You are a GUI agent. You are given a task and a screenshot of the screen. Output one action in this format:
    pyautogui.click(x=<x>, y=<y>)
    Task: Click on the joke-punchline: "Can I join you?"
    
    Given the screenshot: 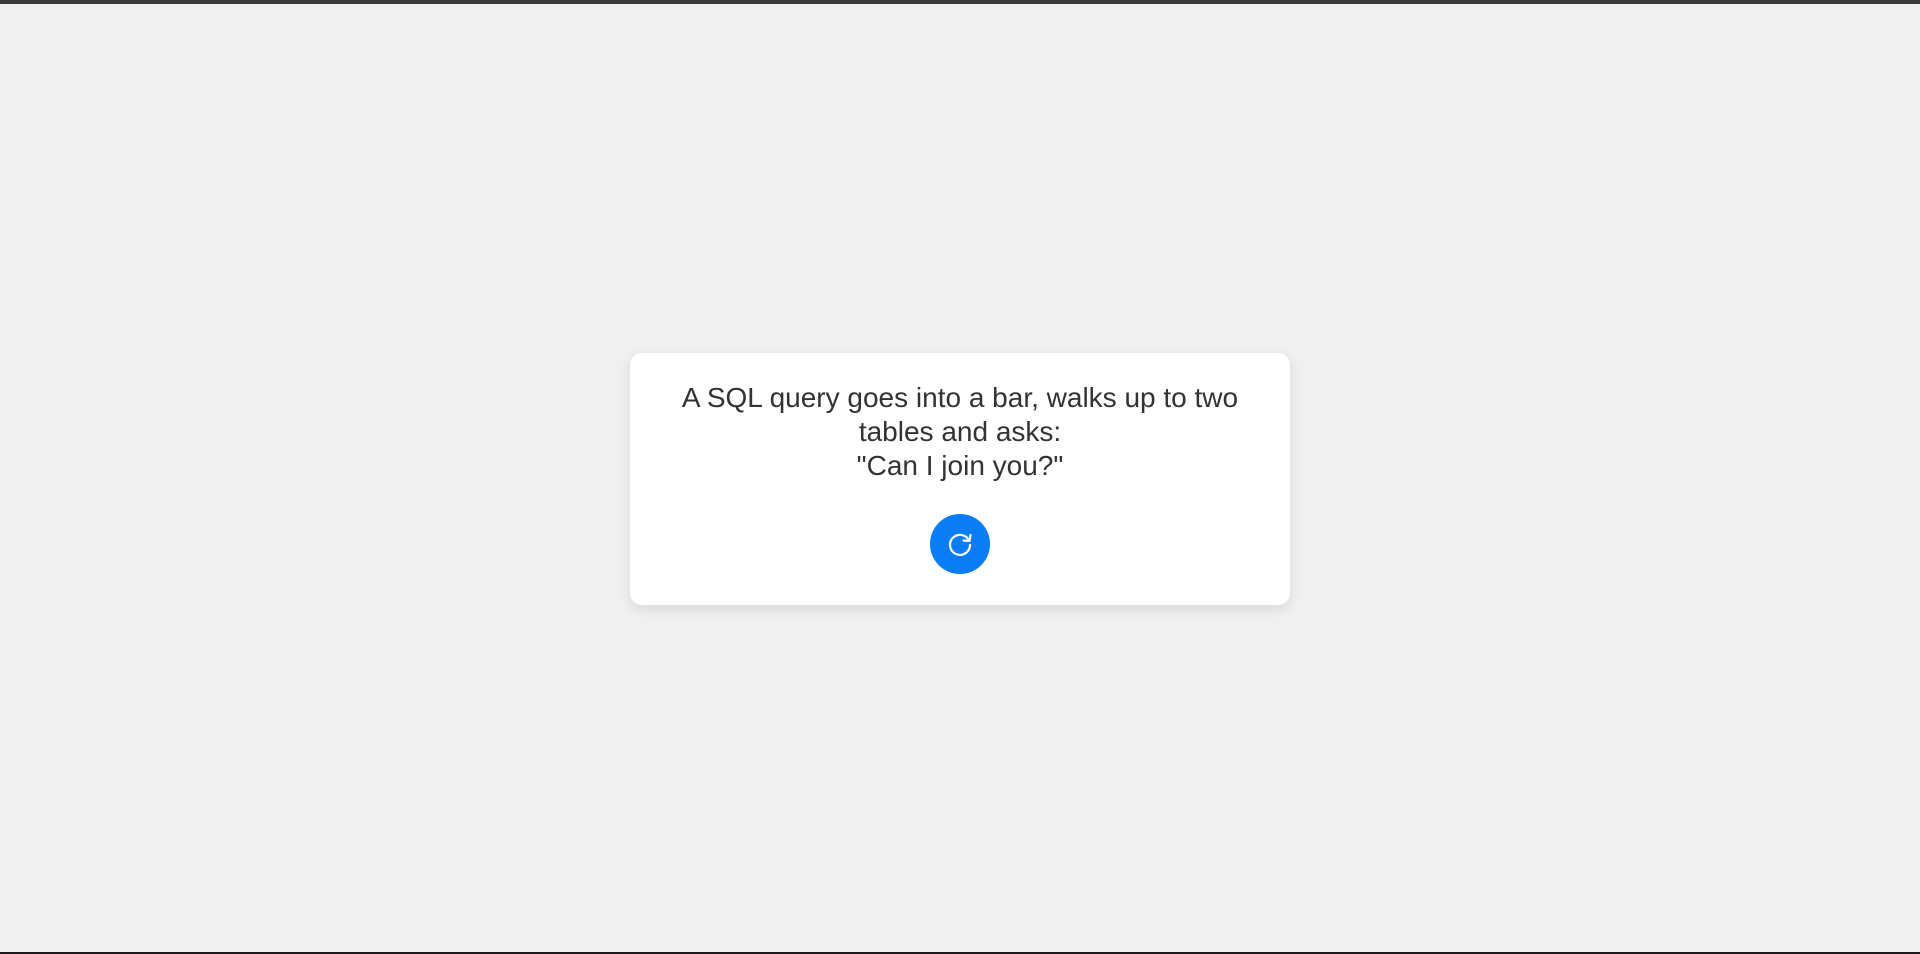 What is the action you would take?
    pyautogui.click(x=960, y=465)
    